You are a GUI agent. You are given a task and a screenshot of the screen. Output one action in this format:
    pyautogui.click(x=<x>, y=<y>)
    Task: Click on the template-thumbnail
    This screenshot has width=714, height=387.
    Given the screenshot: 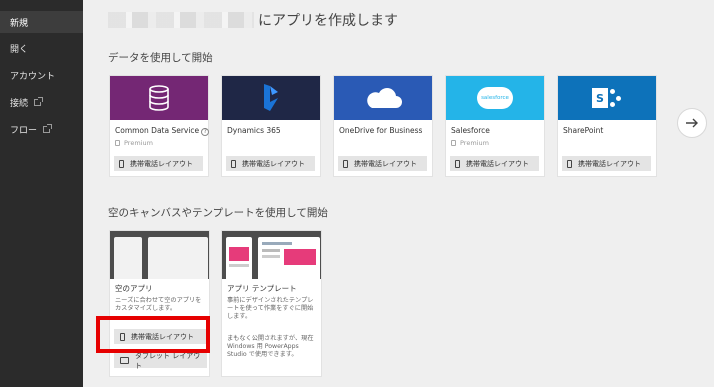 What is the action you would take?
    pyautogui.click(x=271, y=255)
    